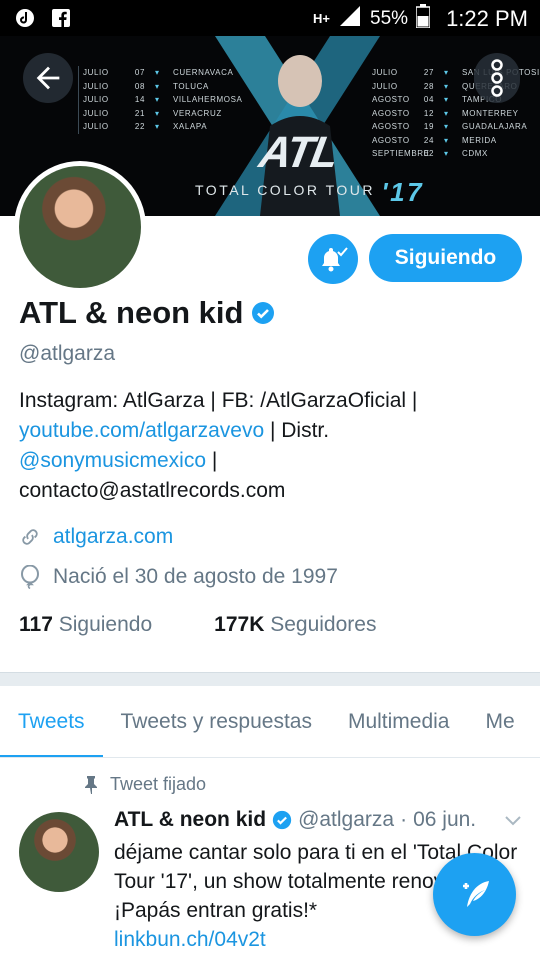 This screenshot has height=960, width=540. I want to click on tweet-link: linkbun.ch/04v2t, so click(190, 939).